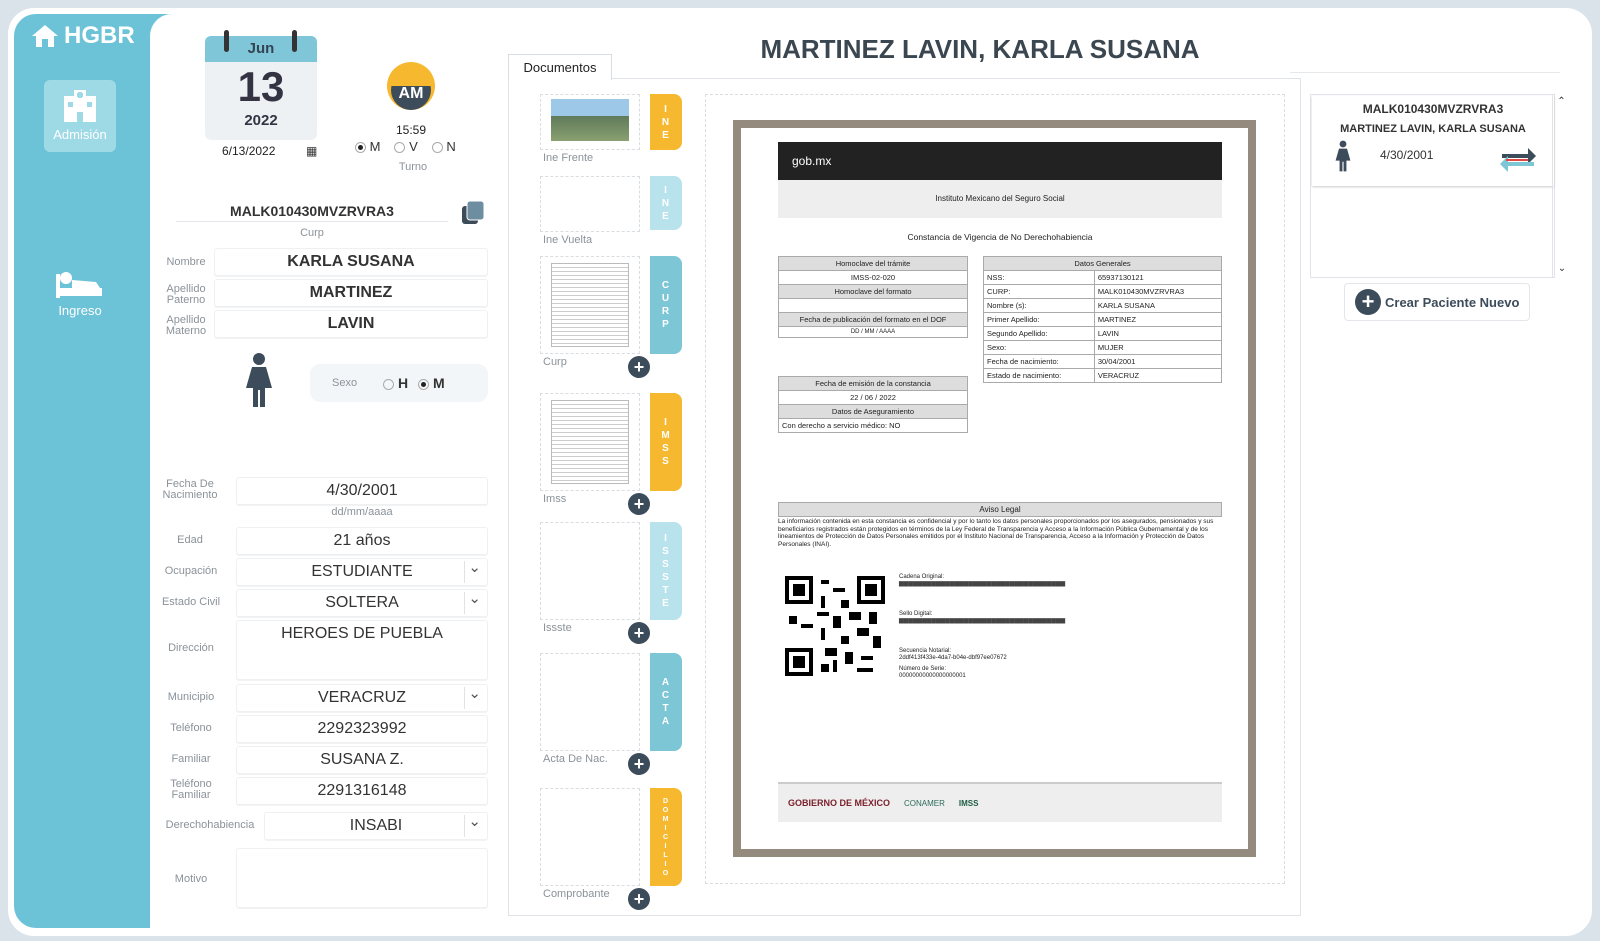 The width and height of the screenshot is (1600, 941). Describe the element at coordinates (1433, 129) in the screenshot. I see `card-name: MARTINEZ LAVIN, KARLA SUSANA` at that location.